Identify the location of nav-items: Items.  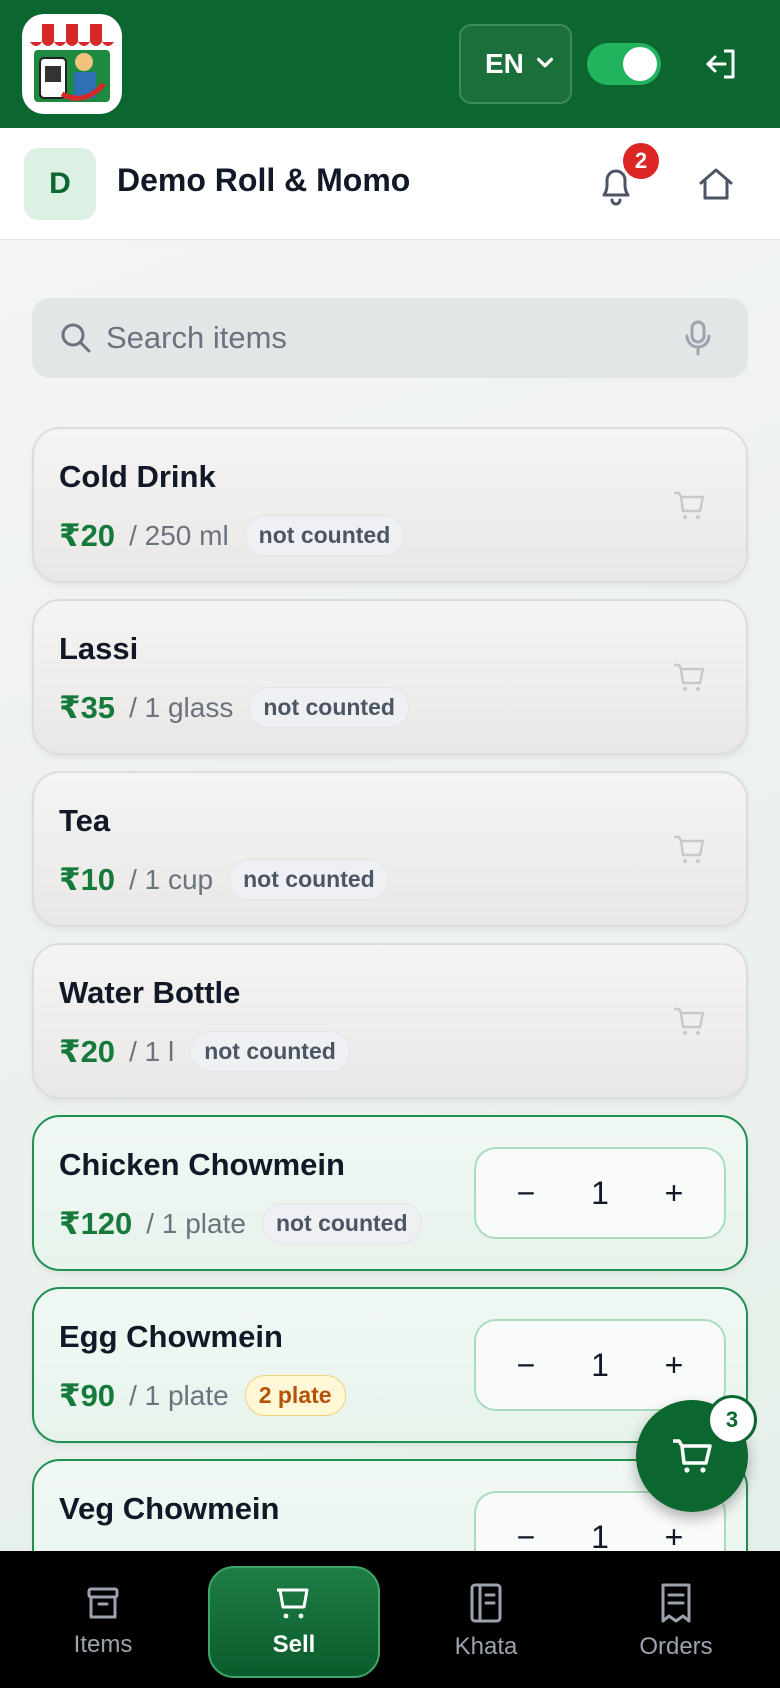
(103, 1621).